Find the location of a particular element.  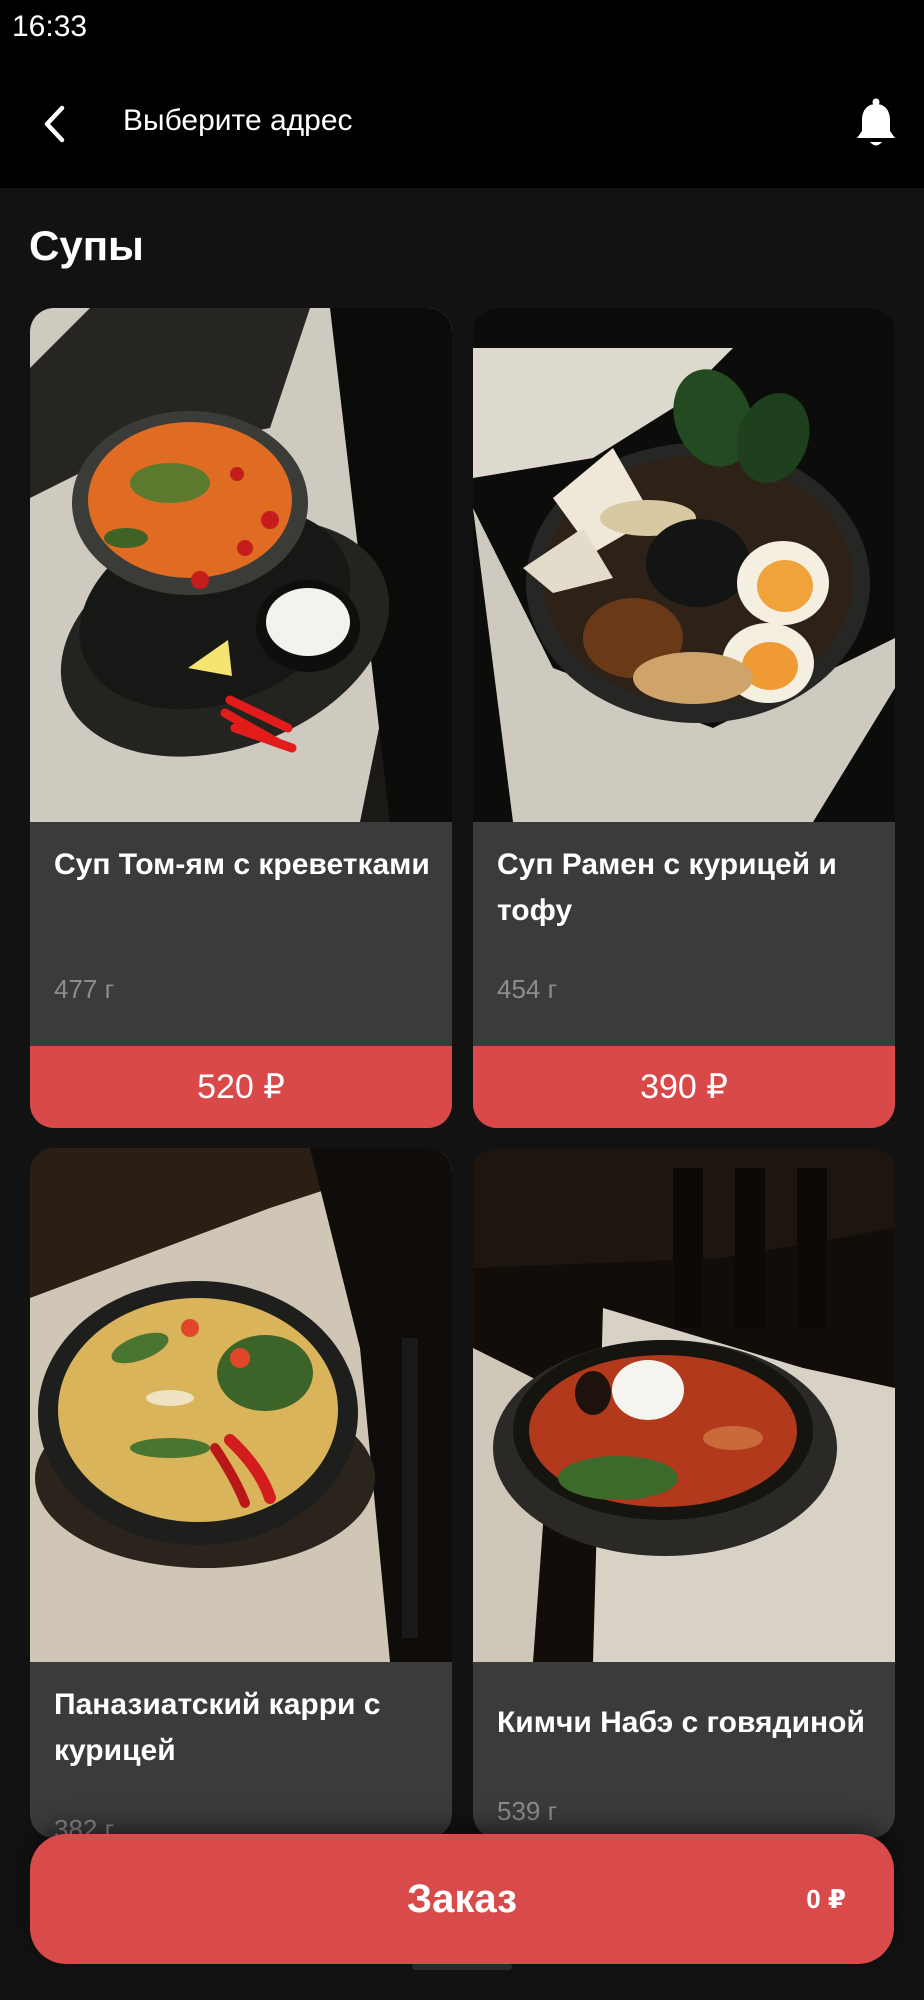

product-name: Кимчи Набэ с говядиной is located at coordinates (681, 1722).